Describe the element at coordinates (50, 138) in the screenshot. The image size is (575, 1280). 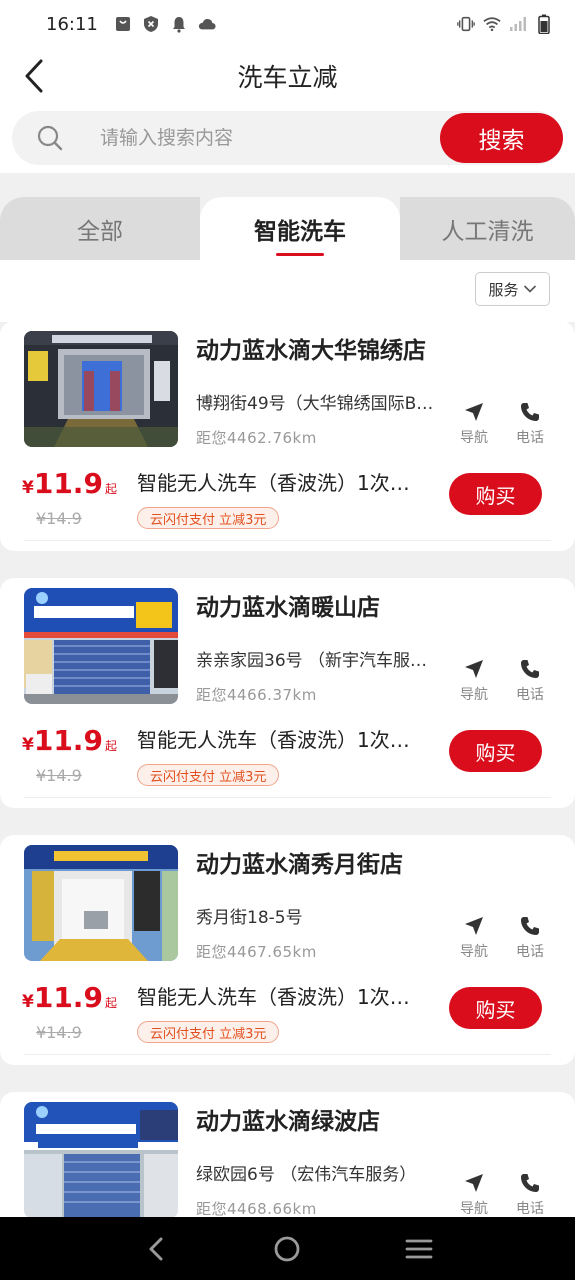
I see `search-icon` at that location.